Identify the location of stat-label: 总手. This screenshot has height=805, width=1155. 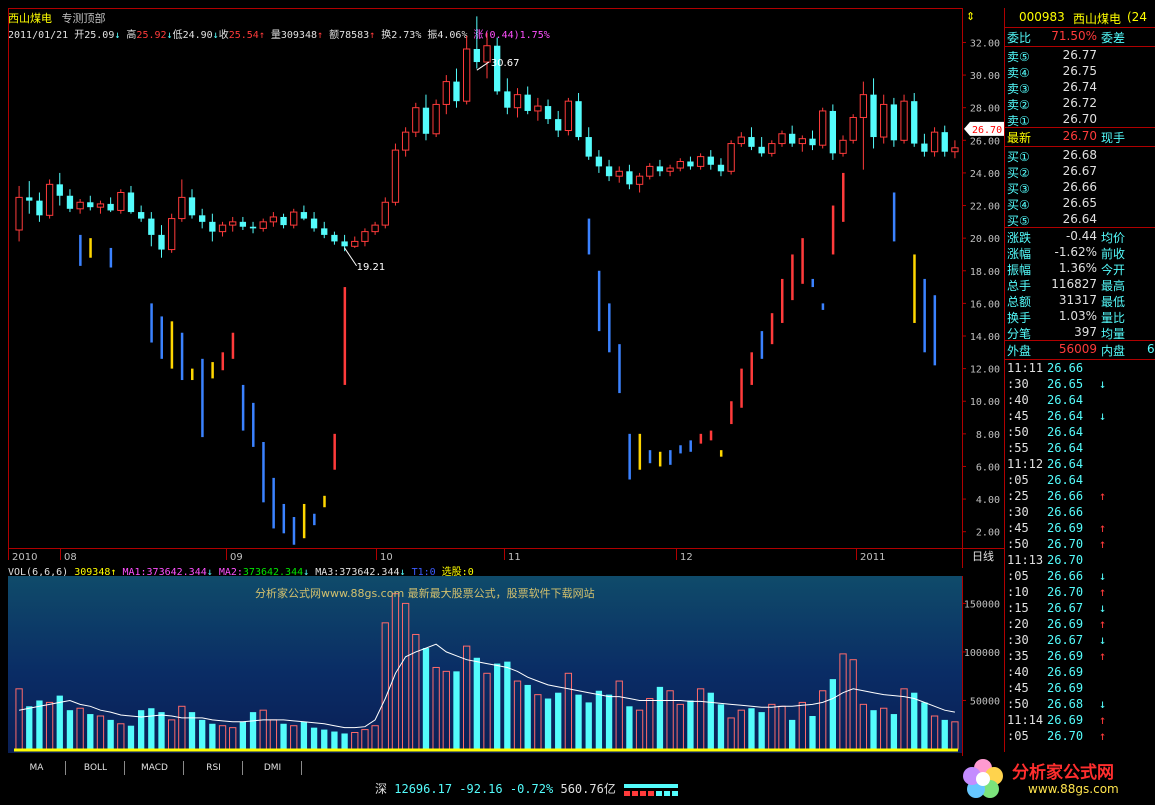
(1019, 286).